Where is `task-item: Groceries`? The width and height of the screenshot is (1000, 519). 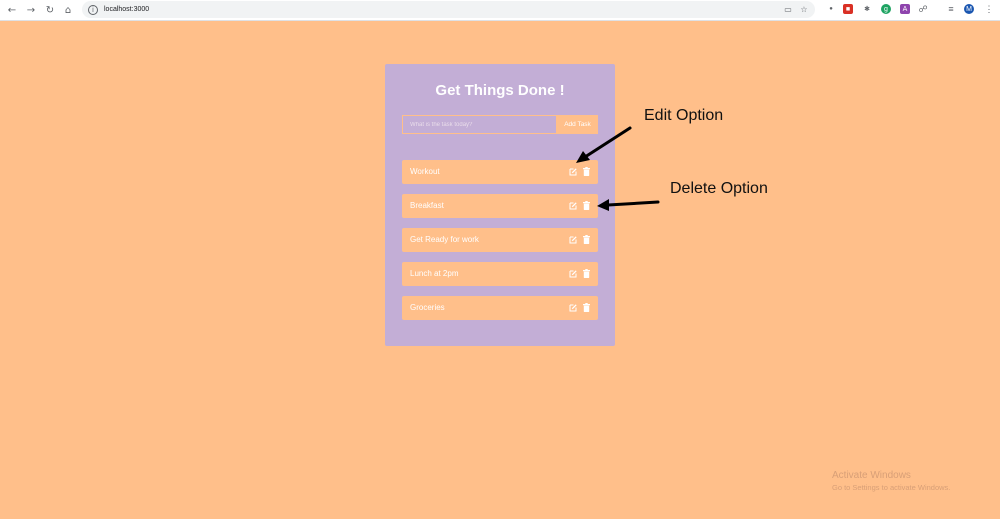 task-item: Groceries is located at coordinates (500, 308).